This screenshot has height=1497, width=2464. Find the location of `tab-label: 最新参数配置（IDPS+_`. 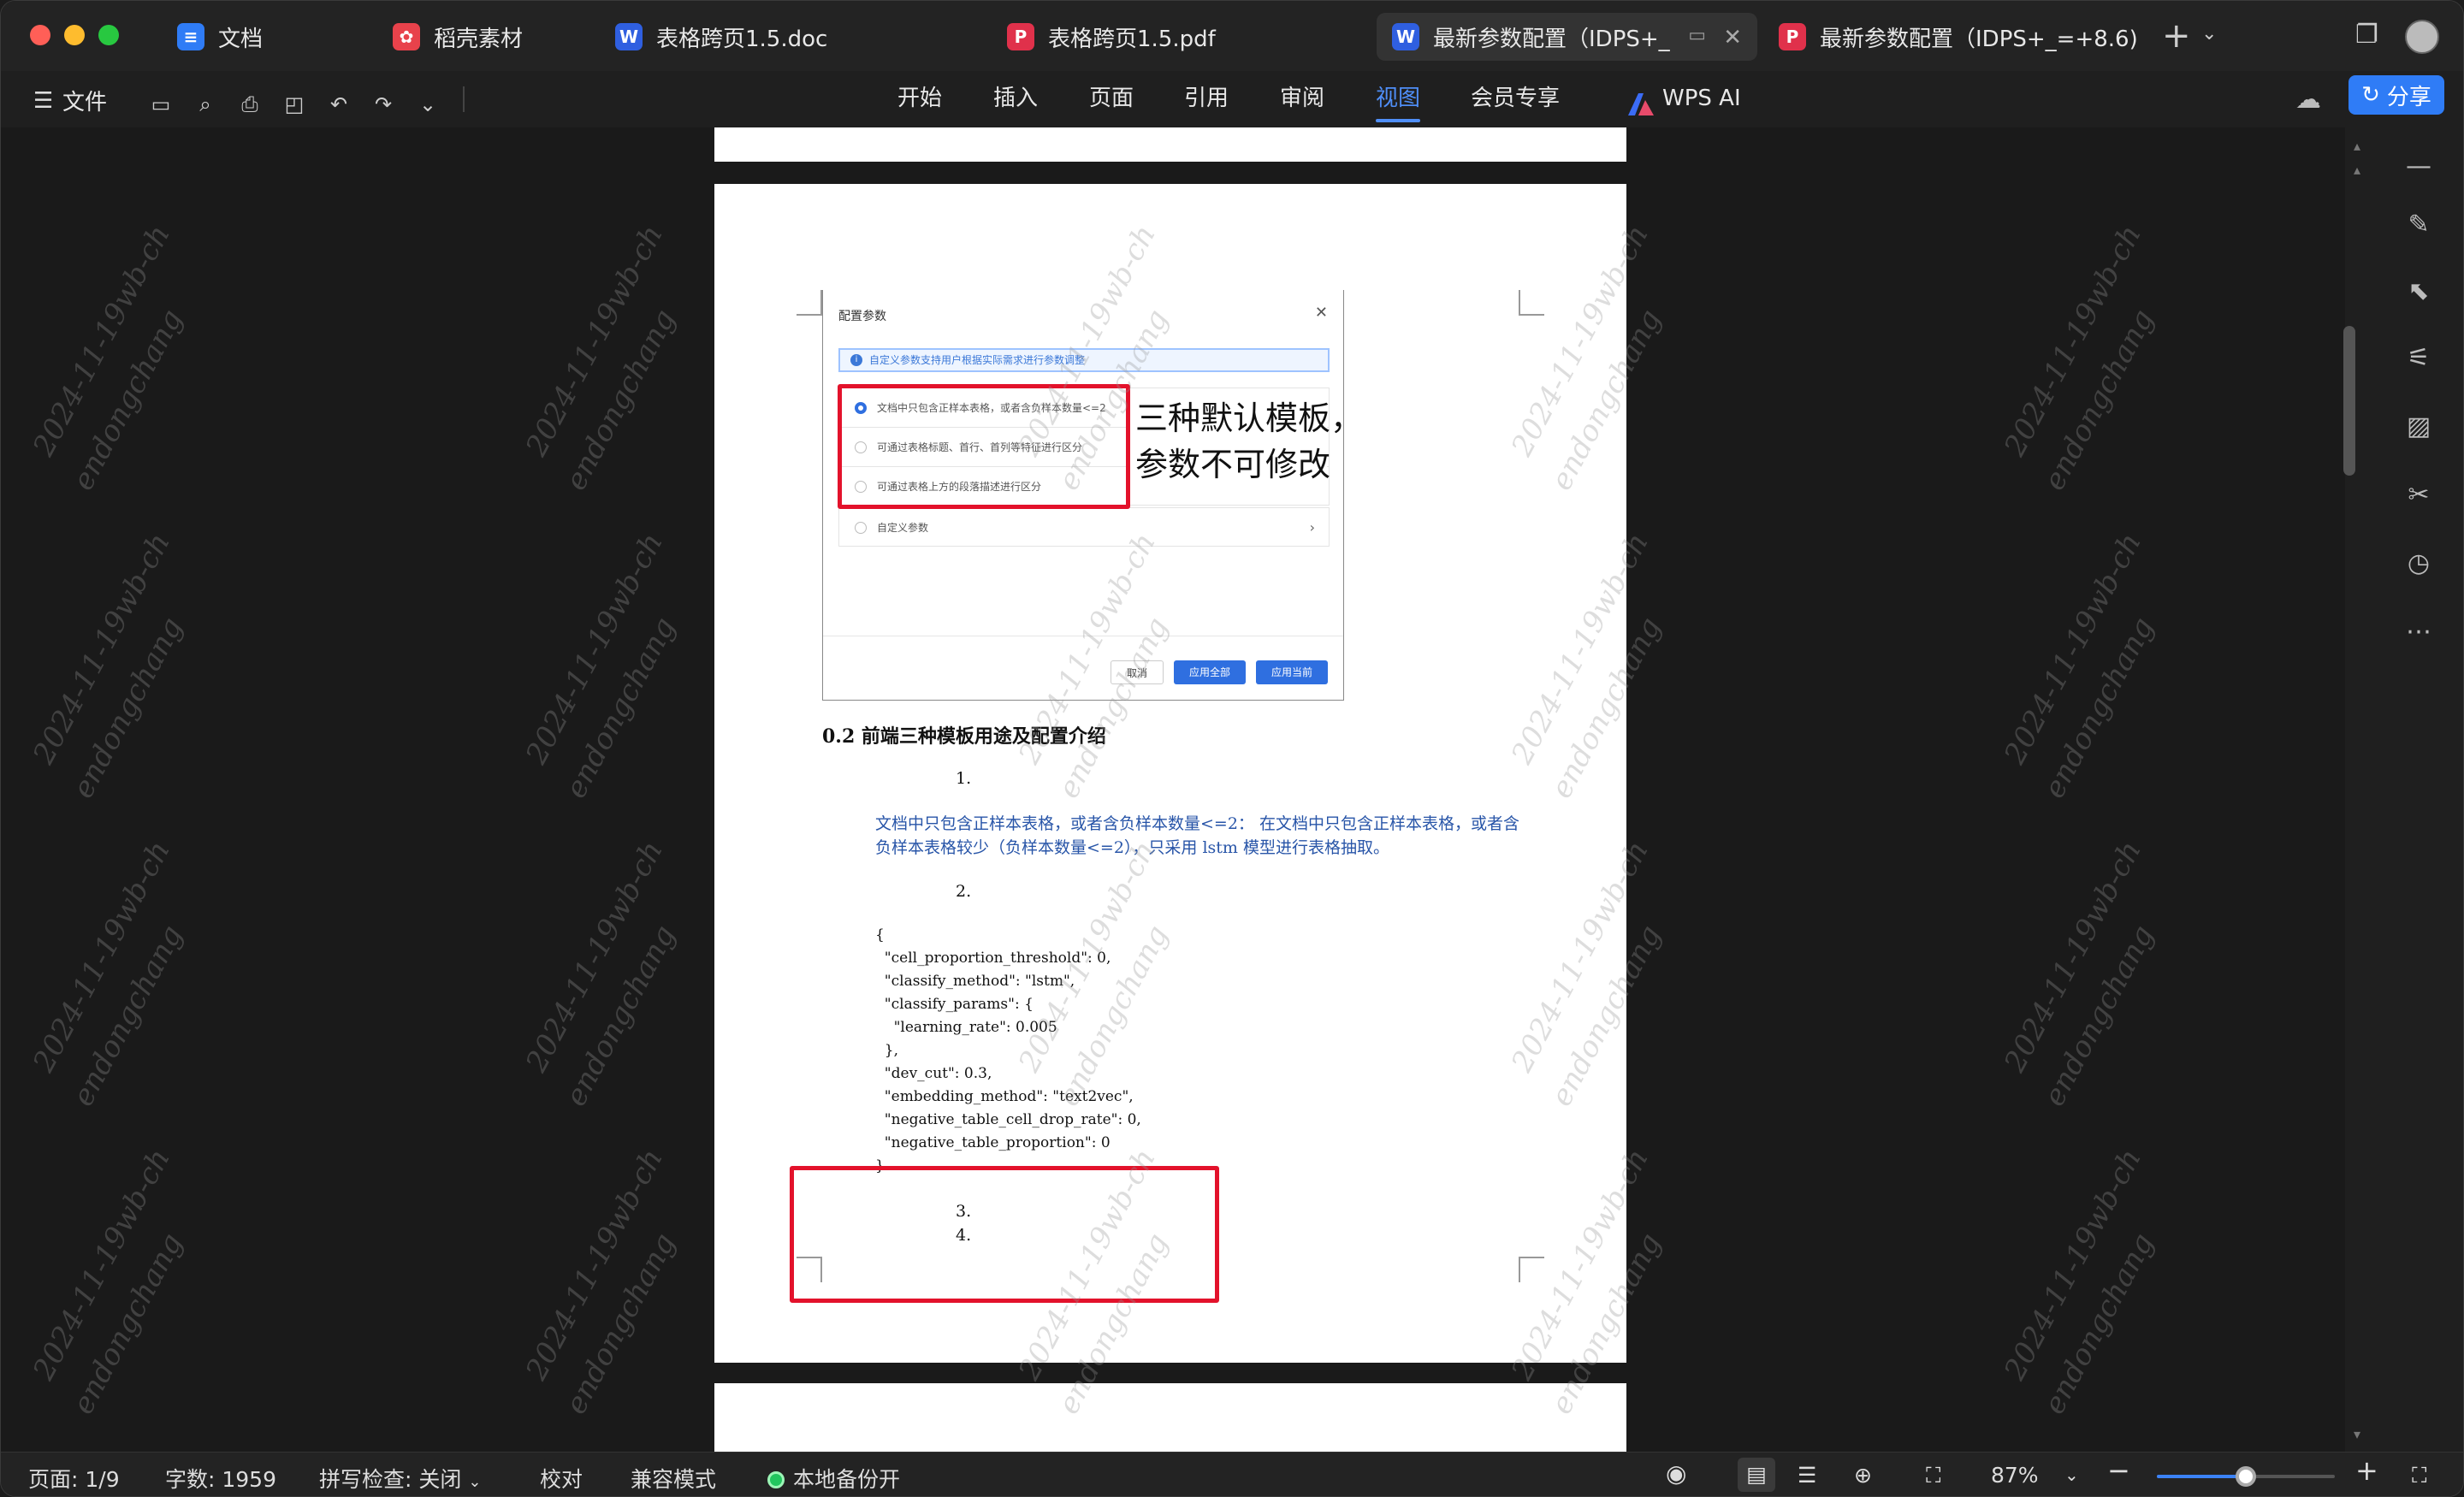

tab-label: 最新参数配置（IDPS+_ is located at coordinates (1551, 39).